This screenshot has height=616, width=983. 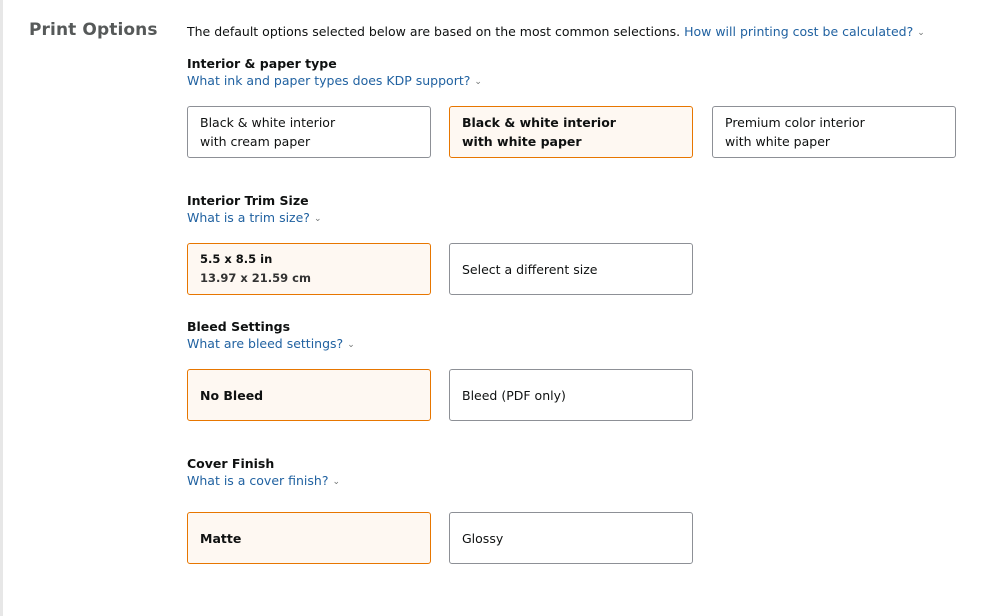 What do you see at coordinates (1, 308) in the screenshot?
I see `left-rail` at bounding box center [1, 308].